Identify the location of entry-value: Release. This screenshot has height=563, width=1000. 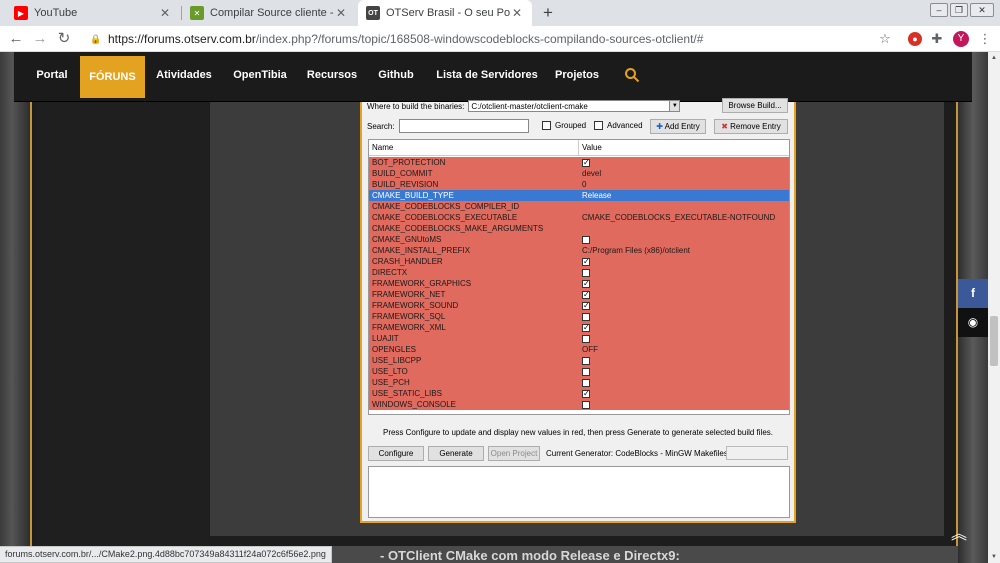
(596, 195).